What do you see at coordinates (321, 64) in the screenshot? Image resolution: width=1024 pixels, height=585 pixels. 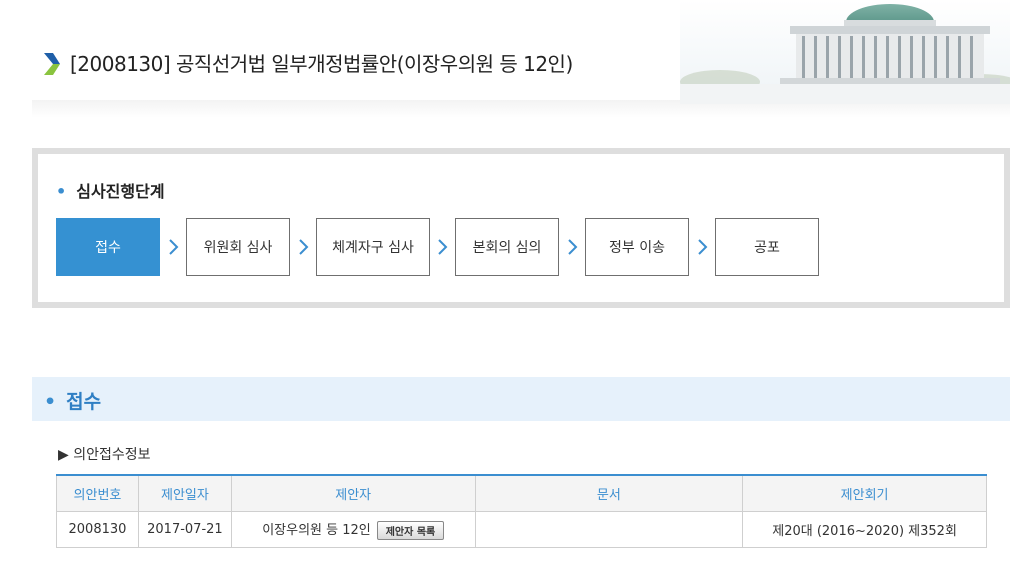 I see `page-title: [2008130] 공직선거법 일부개정법률안(이장우의원 등 12인)` at bounding box center [321, 64].